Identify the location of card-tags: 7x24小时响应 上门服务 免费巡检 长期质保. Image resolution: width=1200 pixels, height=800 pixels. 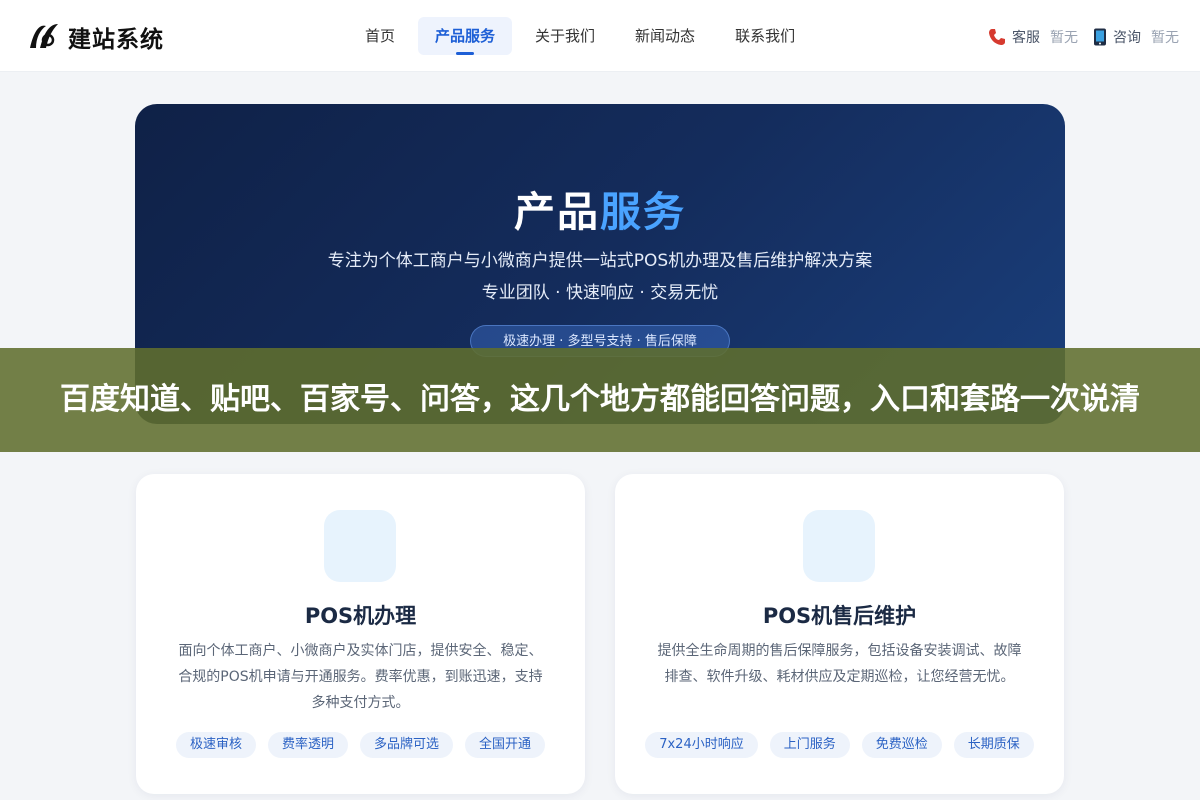
(839, 745).